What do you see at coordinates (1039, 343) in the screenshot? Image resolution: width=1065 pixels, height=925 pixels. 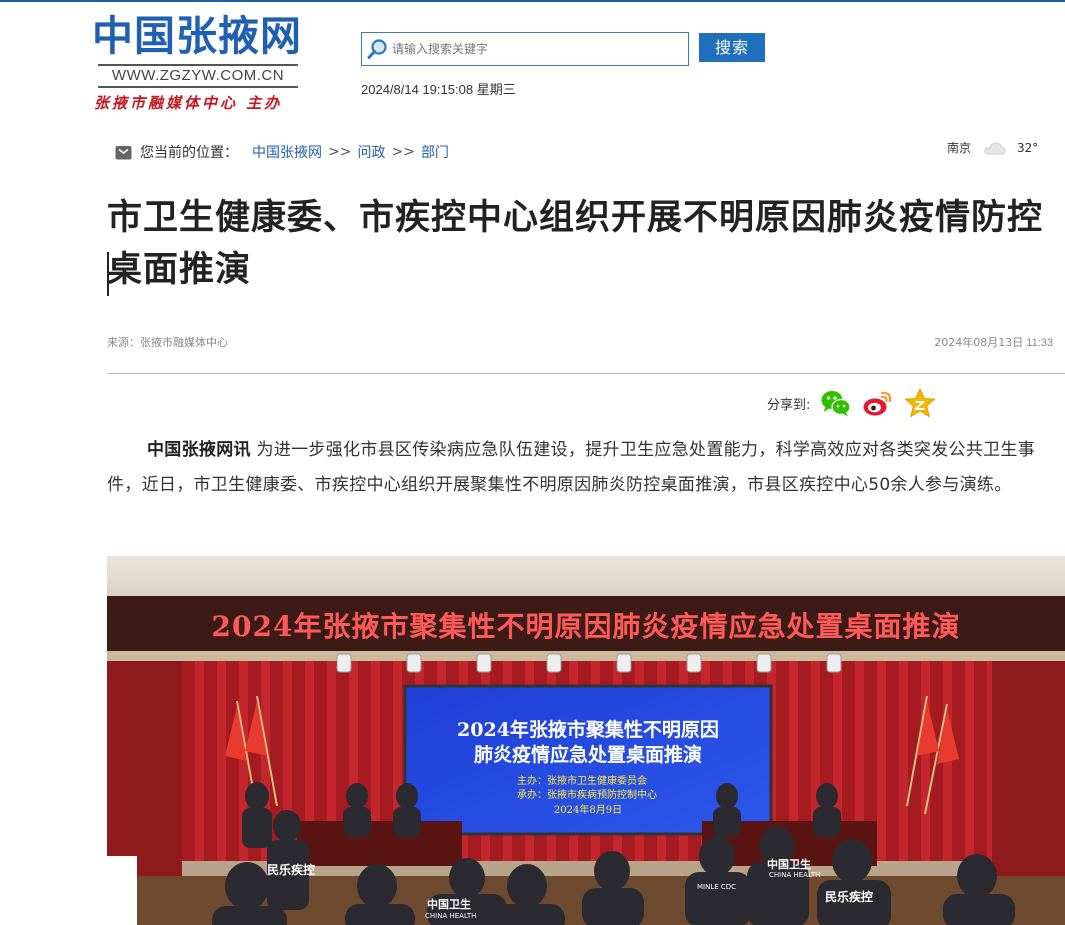 I see `article-time: 11:33` at bounding box center [1039, 343].